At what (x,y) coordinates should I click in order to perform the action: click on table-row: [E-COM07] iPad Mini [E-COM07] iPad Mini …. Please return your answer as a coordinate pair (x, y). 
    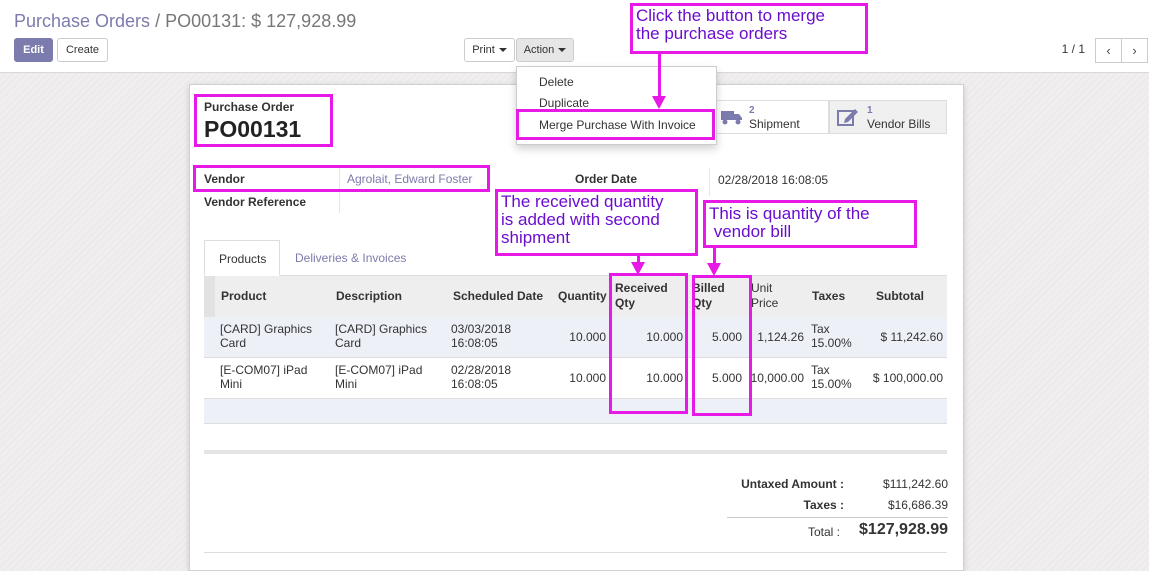
    Looking at the image, I should click on (575, 378).